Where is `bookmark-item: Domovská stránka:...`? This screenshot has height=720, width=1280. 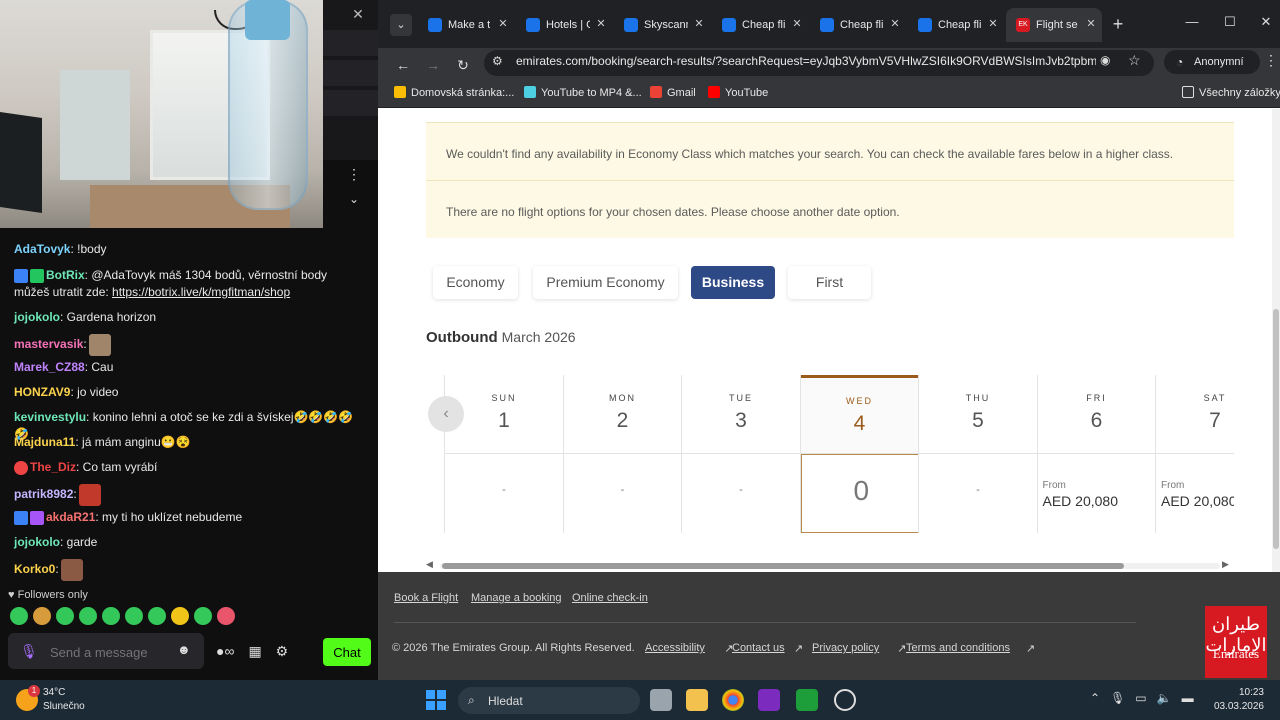
bookmark-item: Domovská stránka:... is located at coordinates (454, 94).